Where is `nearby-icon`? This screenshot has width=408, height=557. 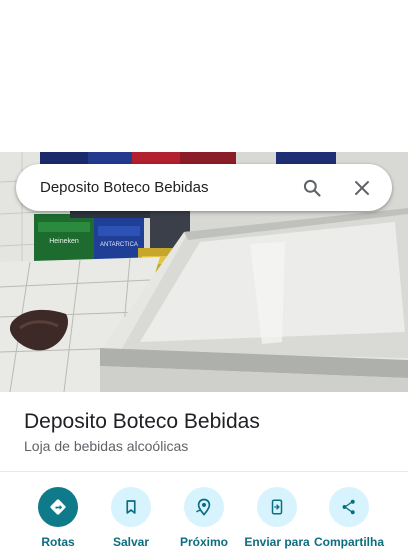
nearby-icon is located at coordinates (204, 507).